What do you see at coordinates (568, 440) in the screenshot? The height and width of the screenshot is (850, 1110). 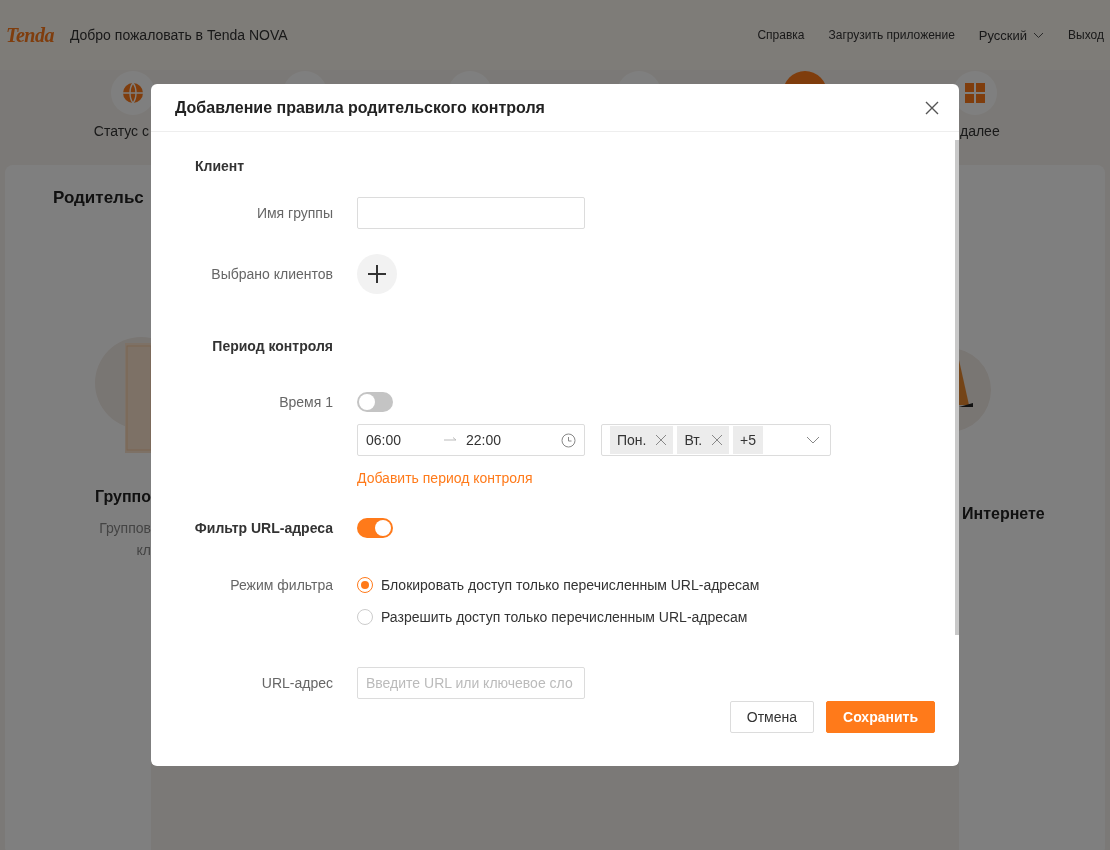 I see `clock-icon` at bounding box center [568, 440].